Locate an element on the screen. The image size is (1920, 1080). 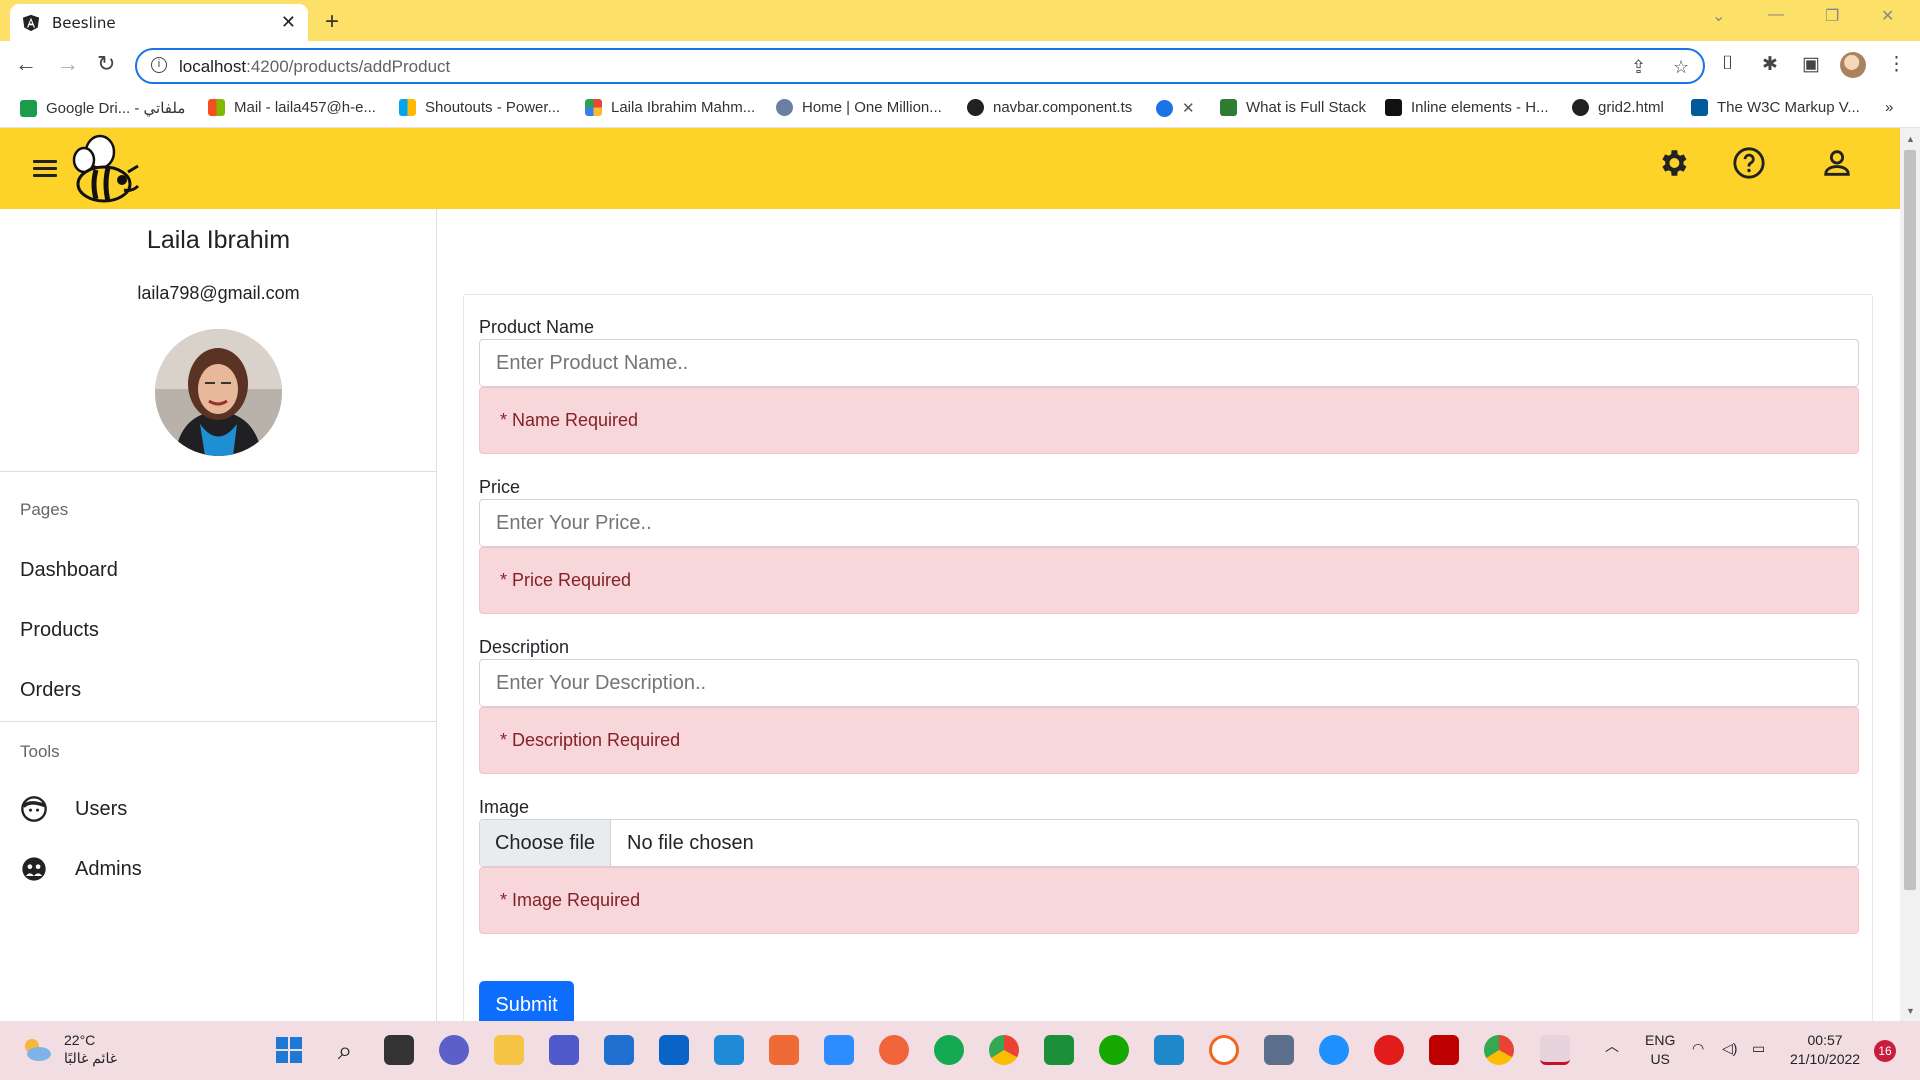
pin-icon is located at coordinates (784, 107).